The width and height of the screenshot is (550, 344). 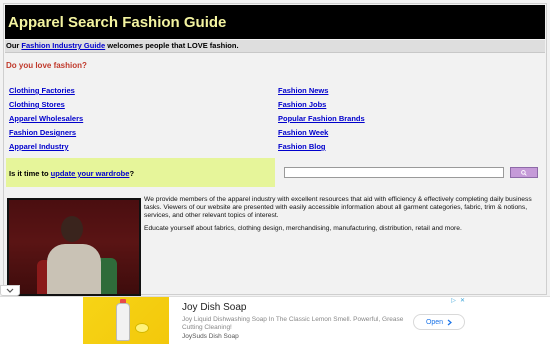 What do you see at coordinates (14, 45) in the screenshot?
I see `welcome-prefix: Our` at bounding box center [14, 45].